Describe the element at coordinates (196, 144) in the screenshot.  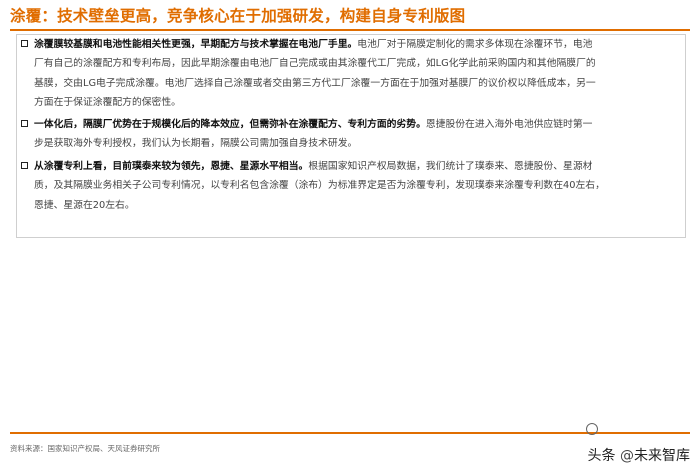
I see `bullet-text-line: 步是获取海外专利授权，我们认为长期看，隔膜公司需加强自身技术研发。` at that location.